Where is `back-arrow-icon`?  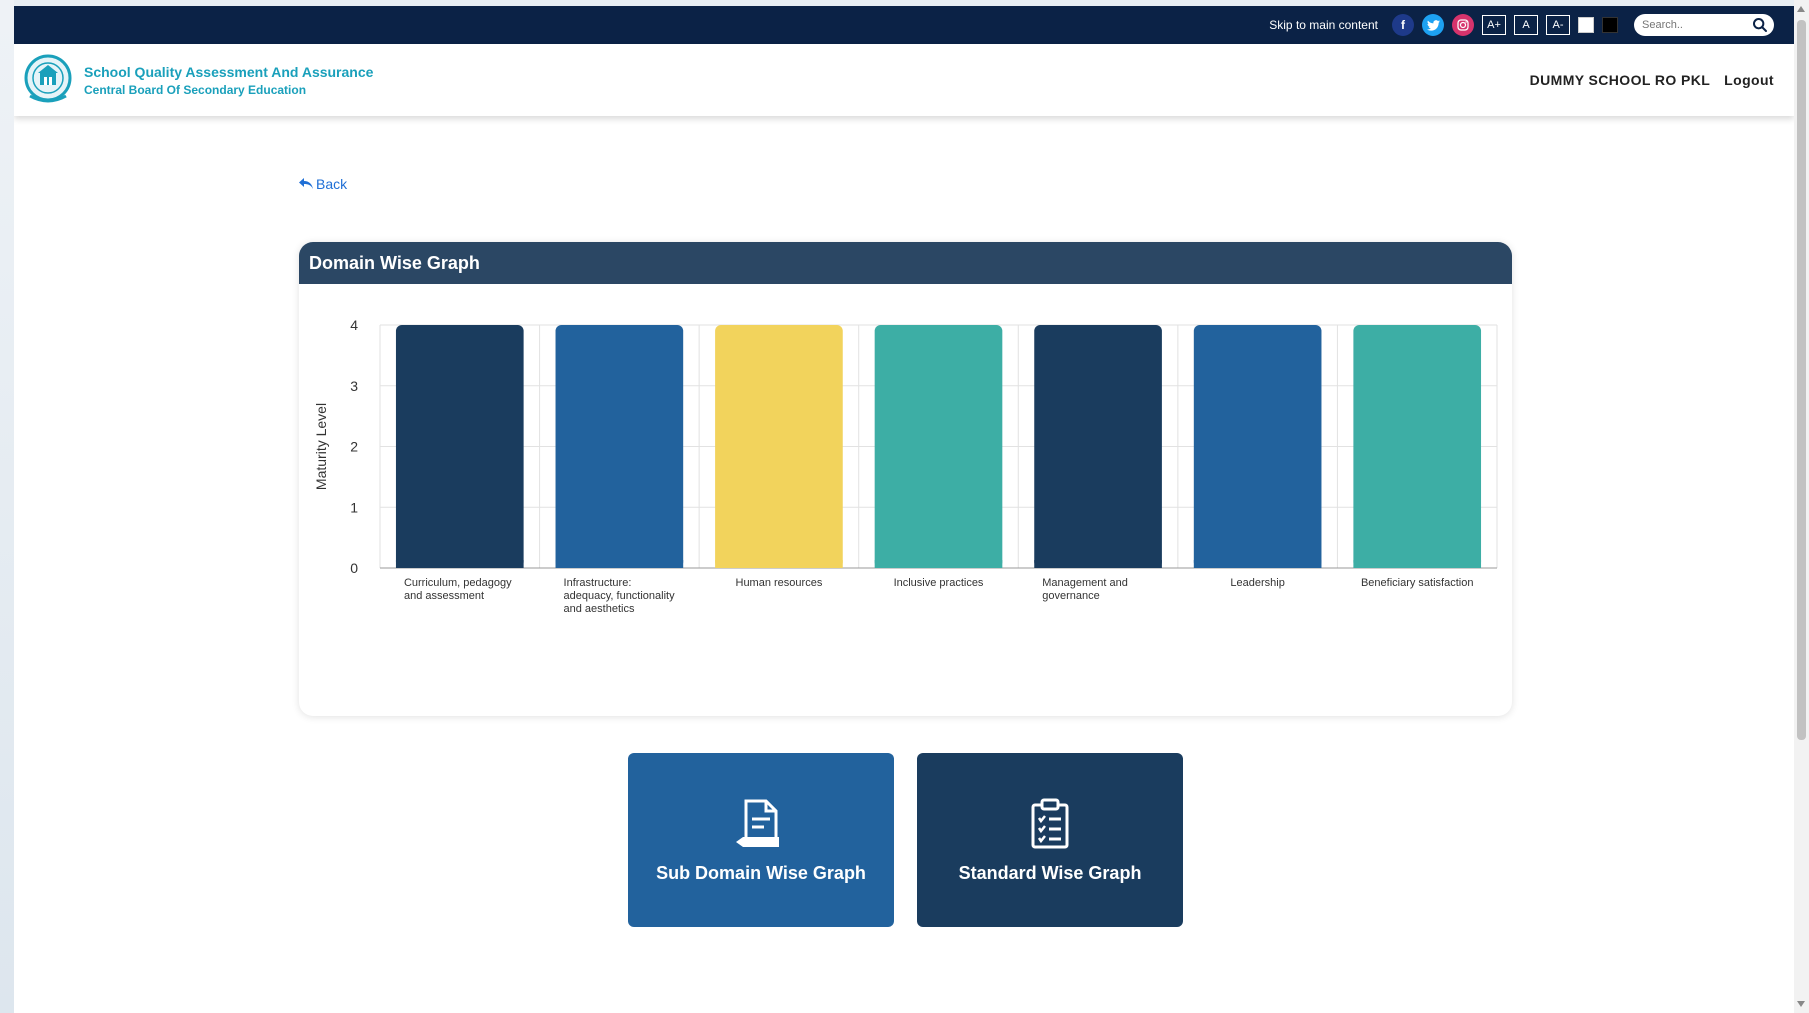 back-arrow-icon is located at coordinates (306, 183).